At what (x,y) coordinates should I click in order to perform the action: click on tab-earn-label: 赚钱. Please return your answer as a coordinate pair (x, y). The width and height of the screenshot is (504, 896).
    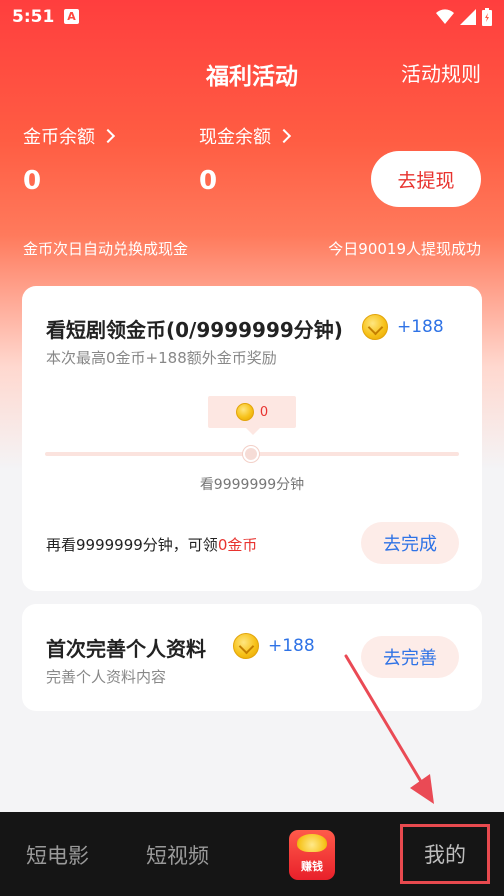
    Looking at the image, I should click on (312, 866).